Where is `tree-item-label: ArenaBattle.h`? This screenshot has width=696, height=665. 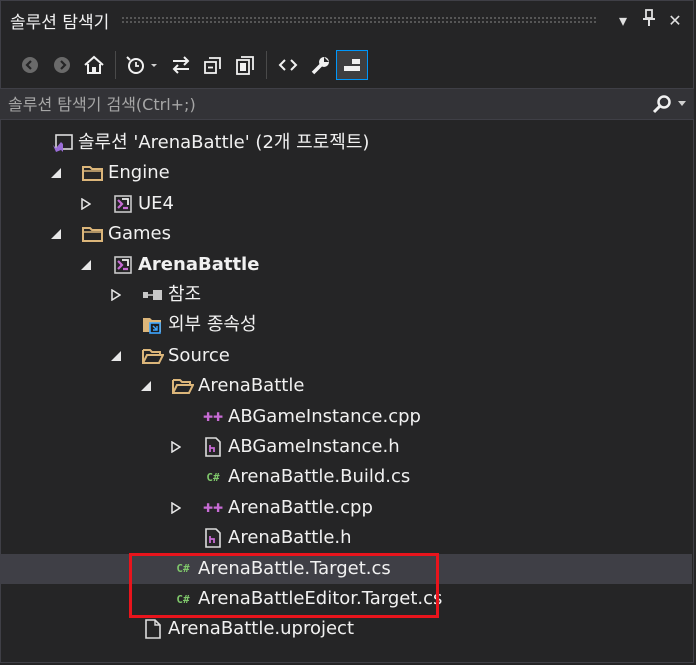 tree-item-label: ArenaBattle.h is located at coordinates (290, 538).